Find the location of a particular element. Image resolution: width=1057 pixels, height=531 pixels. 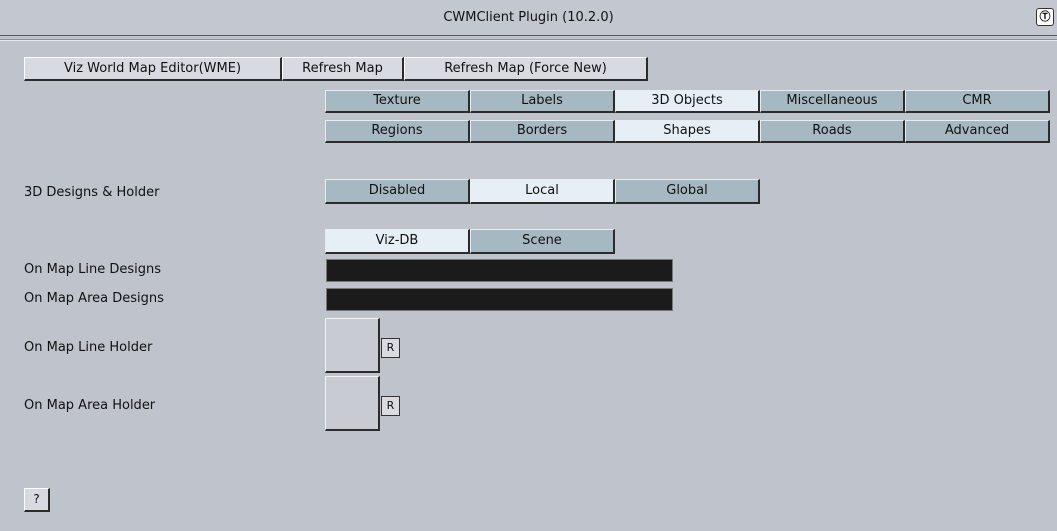

tab-borders: Borders is located at coordinates (542, 131).